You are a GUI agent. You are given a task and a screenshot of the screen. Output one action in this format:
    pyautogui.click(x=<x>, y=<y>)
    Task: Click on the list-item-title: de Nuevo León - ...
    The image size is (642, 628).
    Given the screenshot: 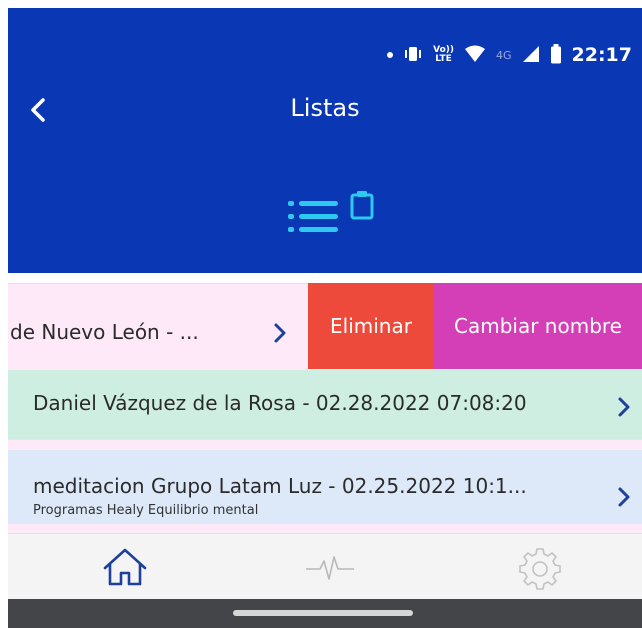 What is the action you would take?
    pyautogui.click(x=104, y=332)
    